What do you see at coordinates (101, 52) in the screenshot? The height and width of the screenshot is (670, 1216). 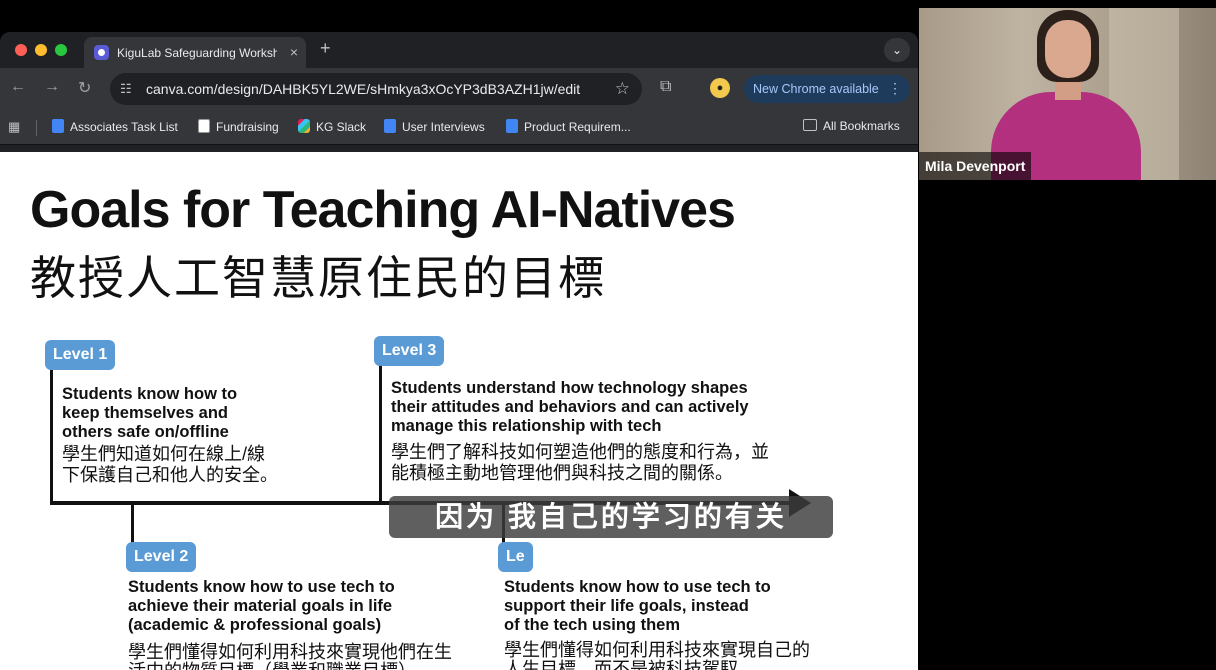 I see `kigulab-favicon-icon` at bounding box center [101, 52].